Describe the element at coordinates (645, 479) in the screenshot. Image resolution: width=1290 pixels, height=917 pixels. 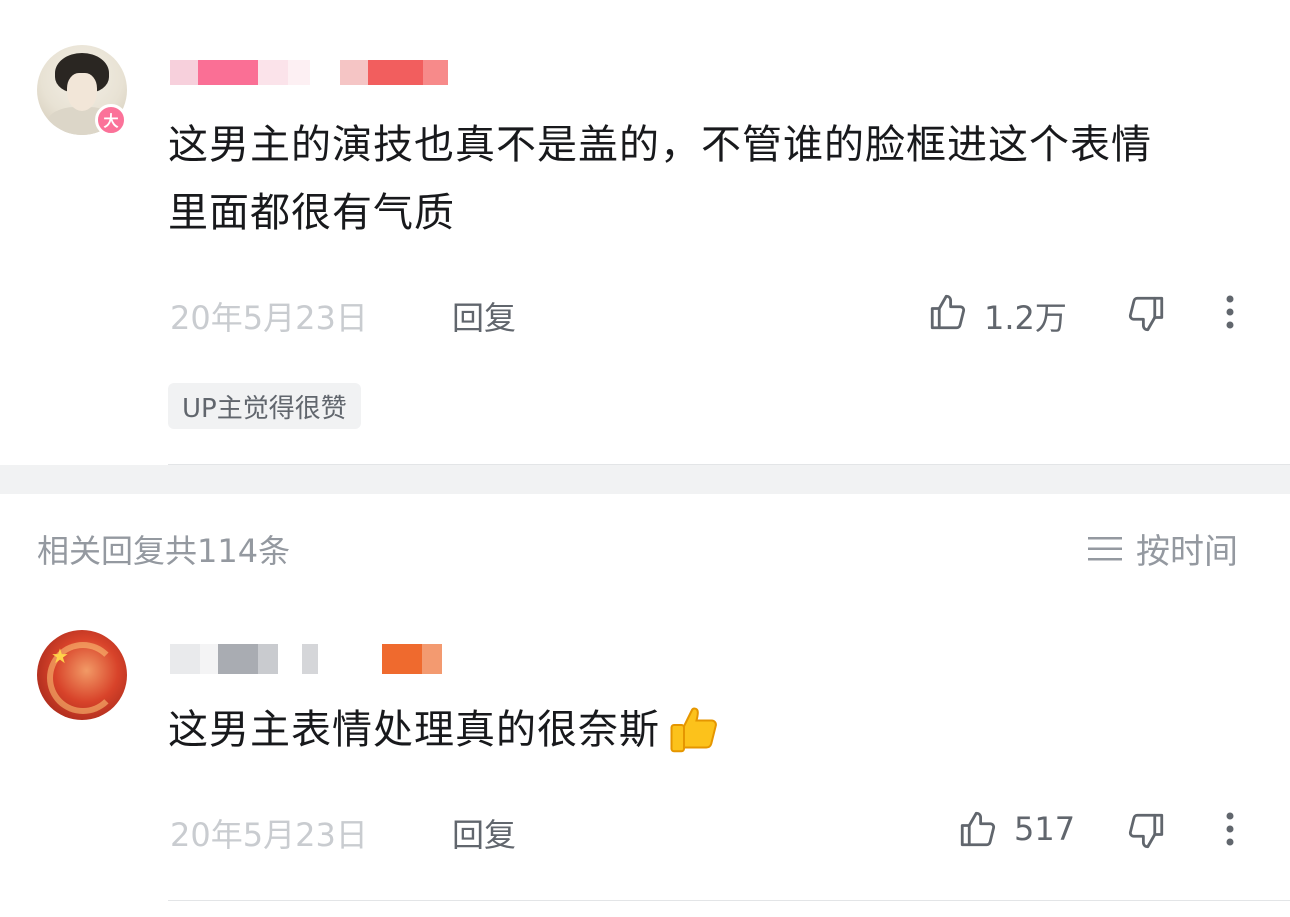
I see `section-separator` at that location.